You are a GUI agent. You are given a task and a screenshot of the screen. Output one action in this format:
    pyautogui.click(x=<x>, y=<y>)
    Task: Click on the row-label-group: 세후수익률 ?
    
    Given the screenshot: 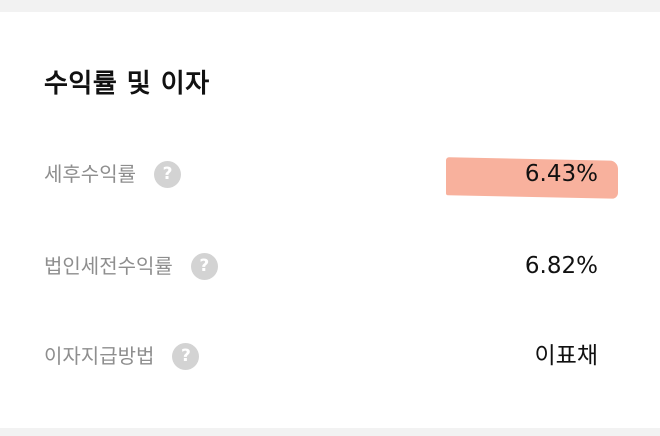 What is the action you would take?
    pyautogui.click(x=112, y=174)
    